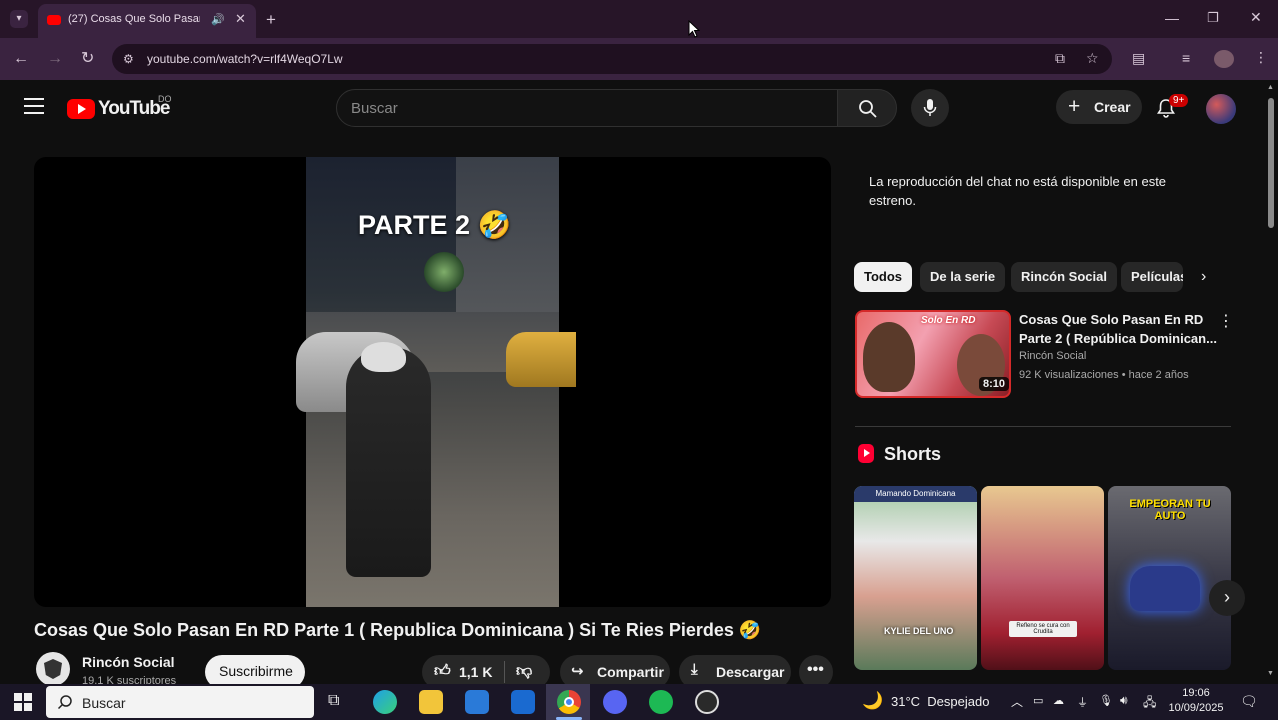 This screenshot has height=720, width=1278. What do you see at coordinates (541, 359) in the screenshot?
I see `yellow-car-shape` at bounding box center [541, 359].